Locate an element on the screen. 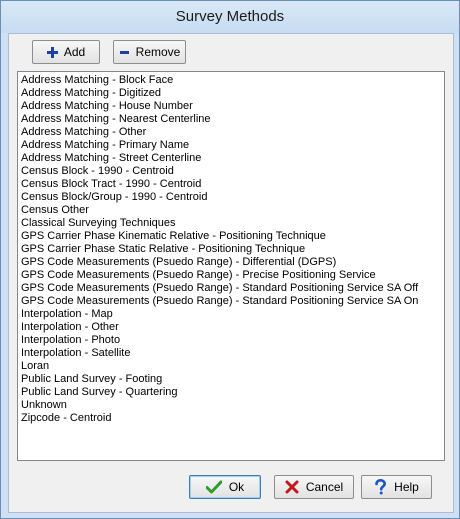  window-title: Survey Methods is located at coordinates (230, 16).